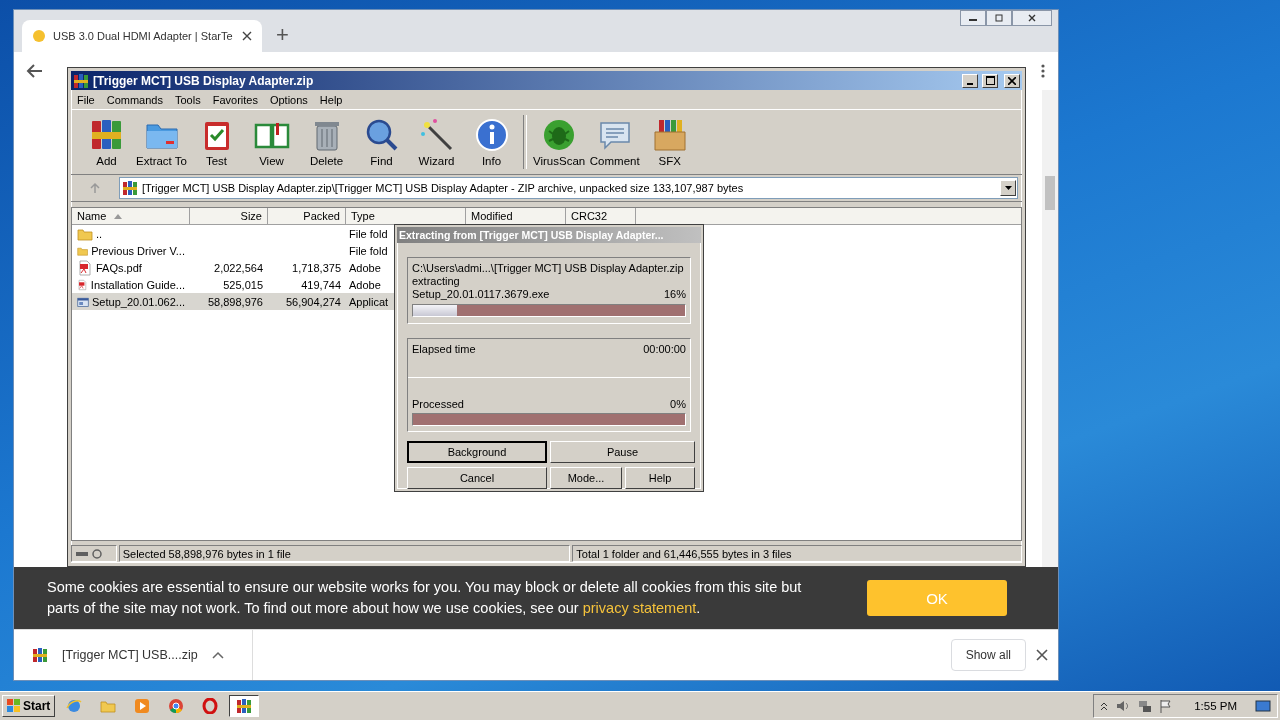 The width and height of the screenshot is (1280, 720). Describe the element at coordinates (188, 99) in the screenshot. I see `menu-item: Tools` at that location.